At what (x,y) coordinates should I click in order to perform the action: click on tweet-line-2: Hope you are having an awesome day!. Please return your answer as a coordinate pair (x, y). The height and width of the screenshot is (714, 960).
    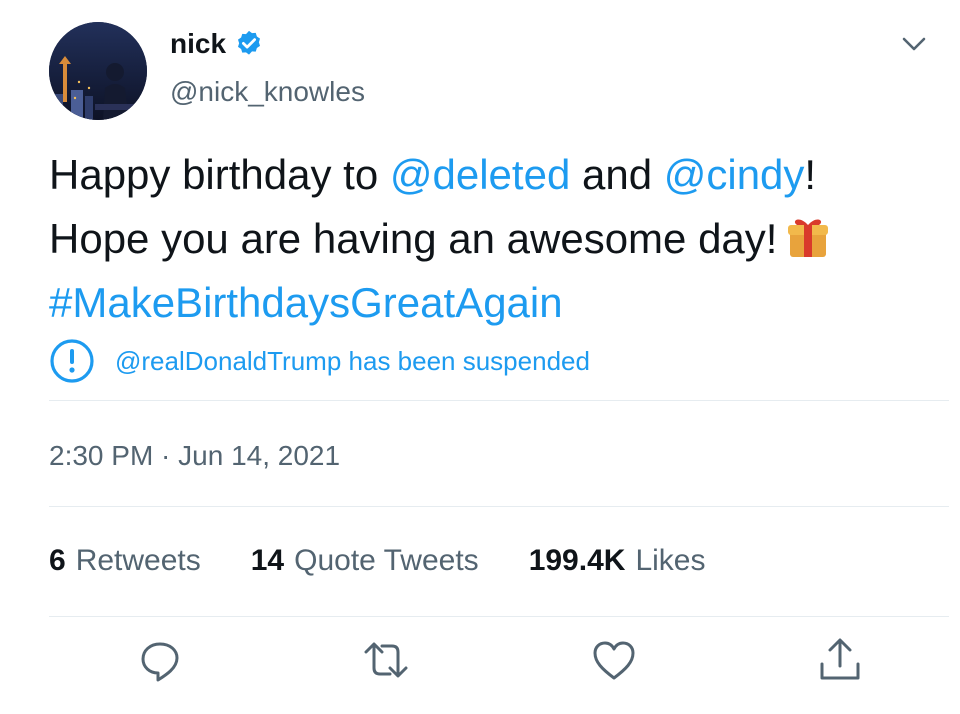
    Looking at the image, I should click on (499, 239).